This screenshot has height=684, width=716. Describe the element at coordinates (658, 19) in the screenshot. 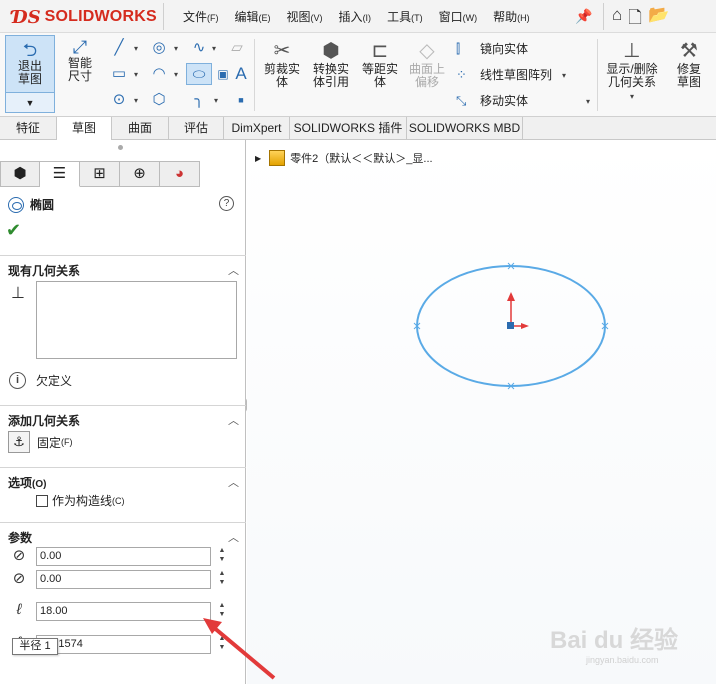

I see `open-icon: 📂` at that location.